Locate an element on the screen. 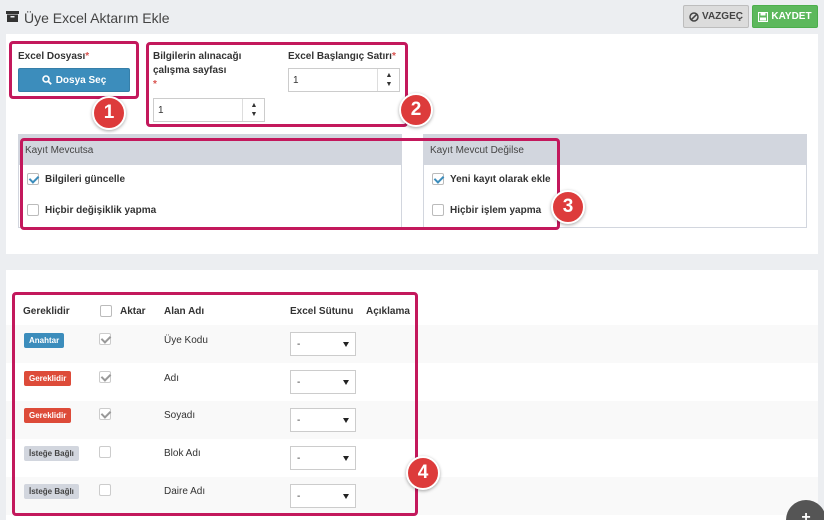 This screenshot has height=520, width=824. cancel-button-label: VAZGEÇ is located at coordinates (722, 16).